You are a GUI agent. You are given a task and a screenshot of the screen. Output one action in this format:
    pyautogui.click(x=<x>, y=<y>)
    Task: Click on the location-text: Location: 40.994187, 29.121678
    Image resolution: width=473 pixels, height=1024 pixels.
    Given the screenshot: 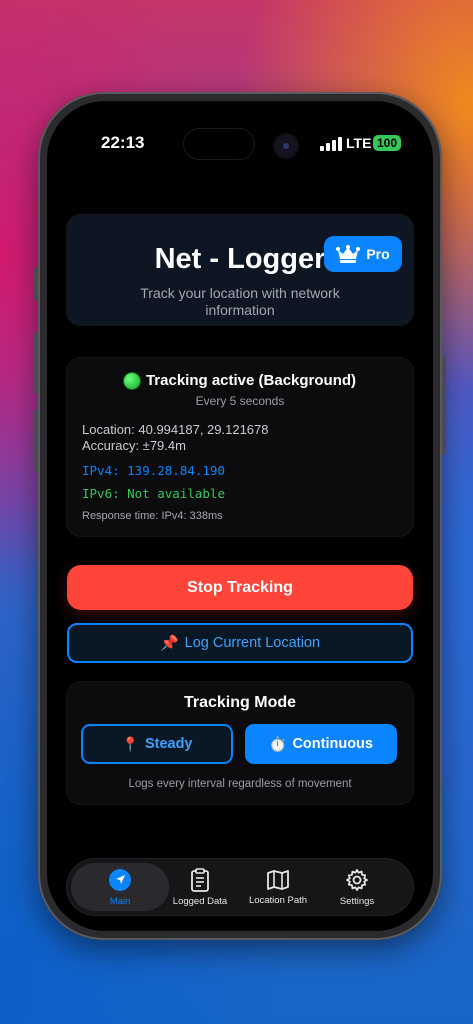 What is the action you would take?
    pyautogui.click(x=175, y=429)
    